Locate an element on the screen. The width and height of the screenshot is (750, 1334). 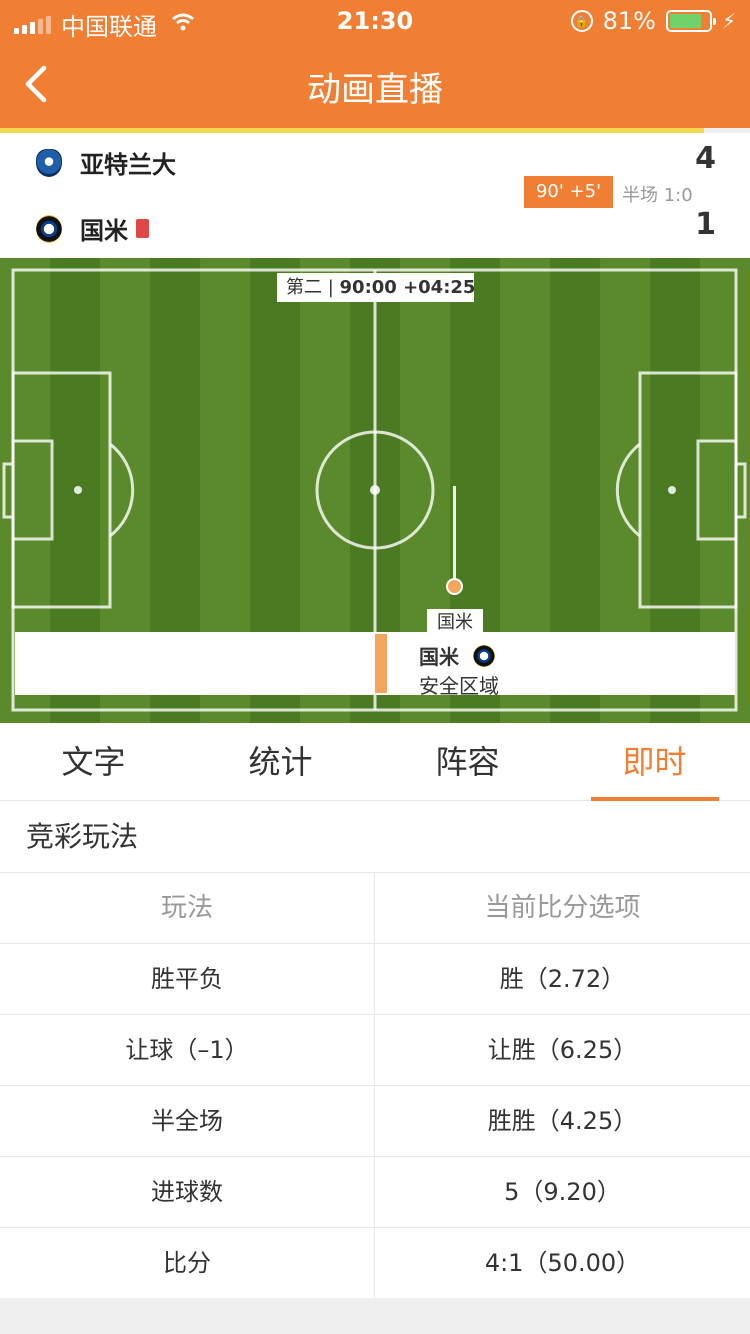
charging-icon: ⚡ is located at coordinates (728, 21).